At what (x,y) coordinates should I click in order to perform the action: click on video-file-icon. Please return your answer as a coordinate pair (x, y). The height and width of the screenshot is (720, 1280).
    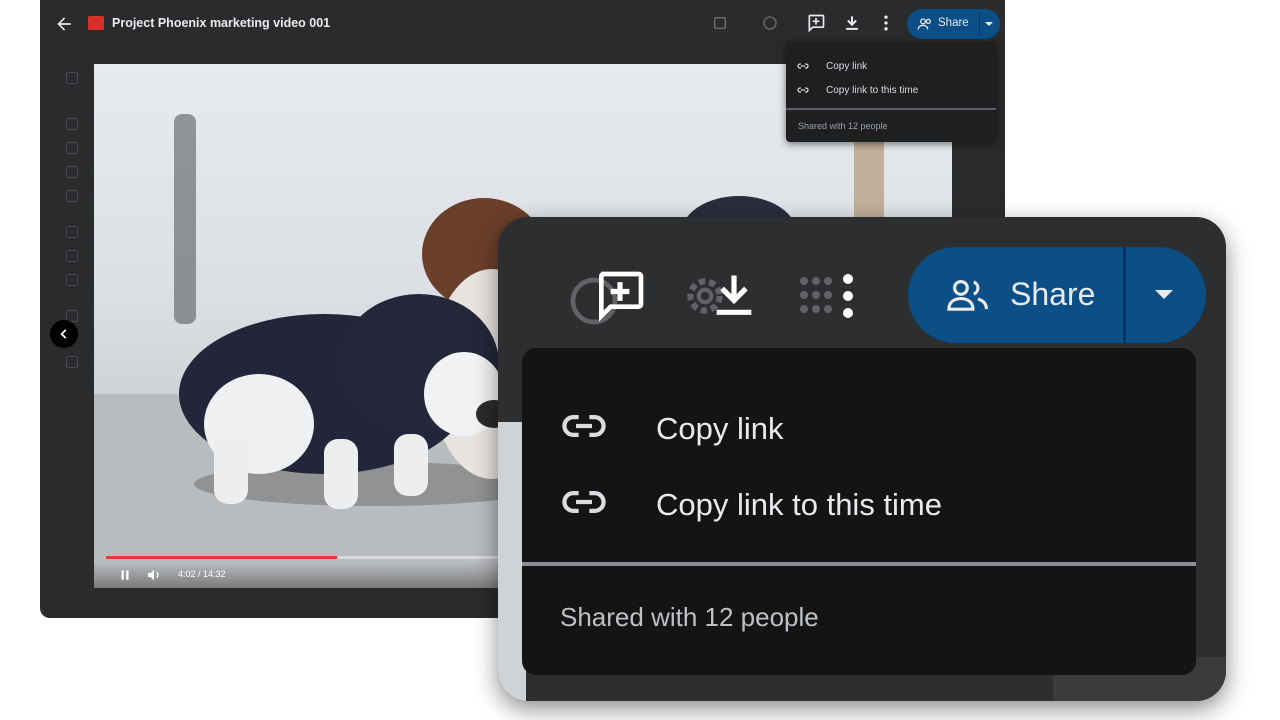
    Looking at the image, I should click on (96, 23).